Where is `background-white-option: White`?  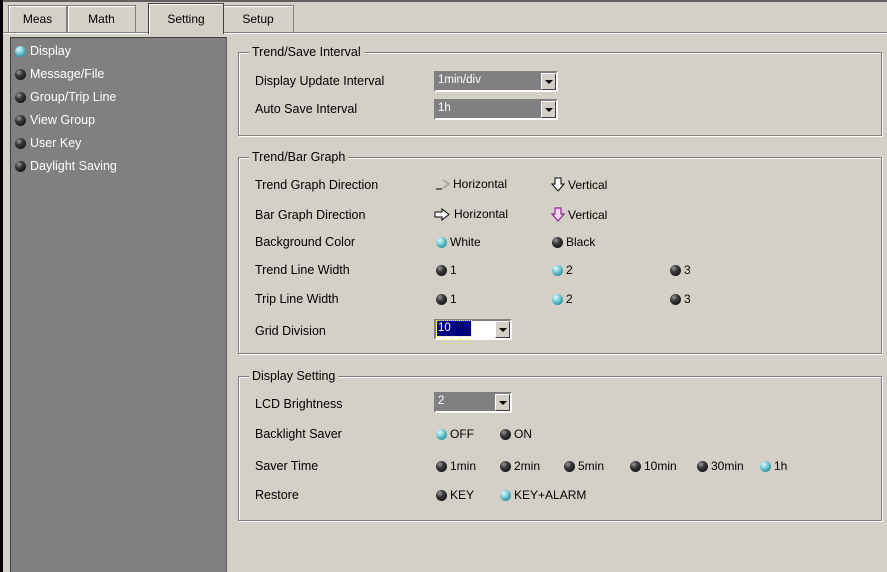 background-white-option: White is located at coordinates (458, 242).